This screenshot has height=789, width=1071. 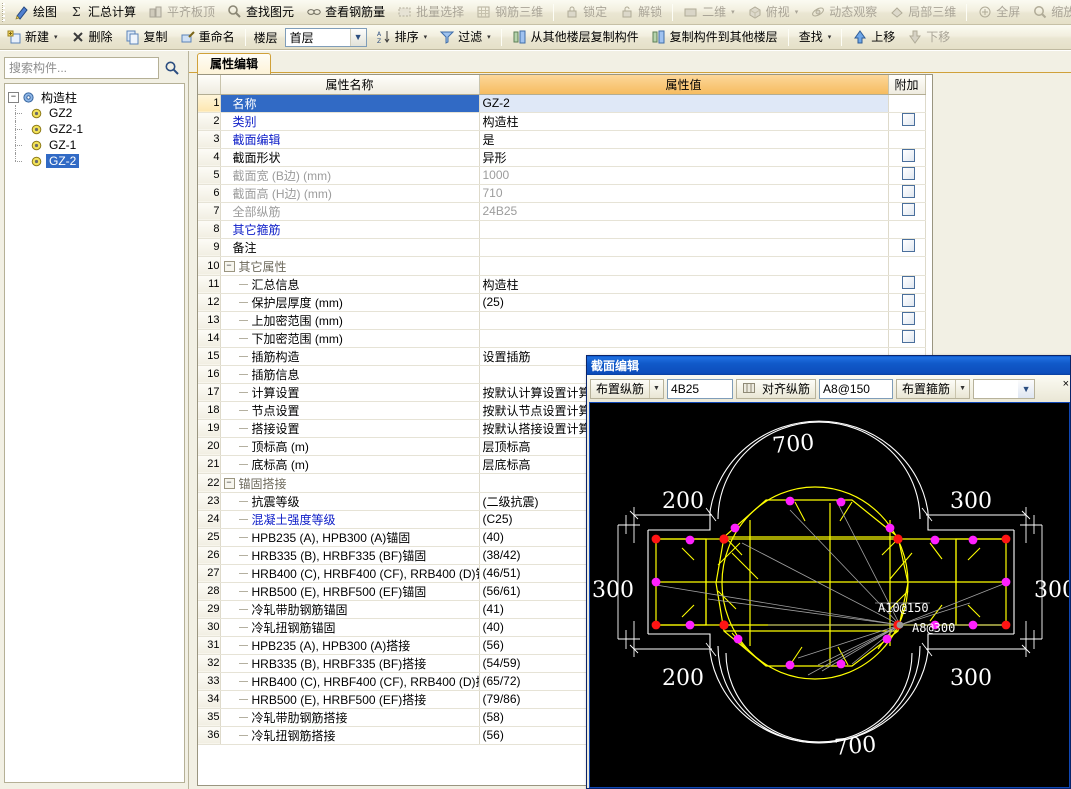 What do you see at coordinates (684, 175) in the screenshot?
I see `property-value-cell: 1000` at bounding box center [684, 175].